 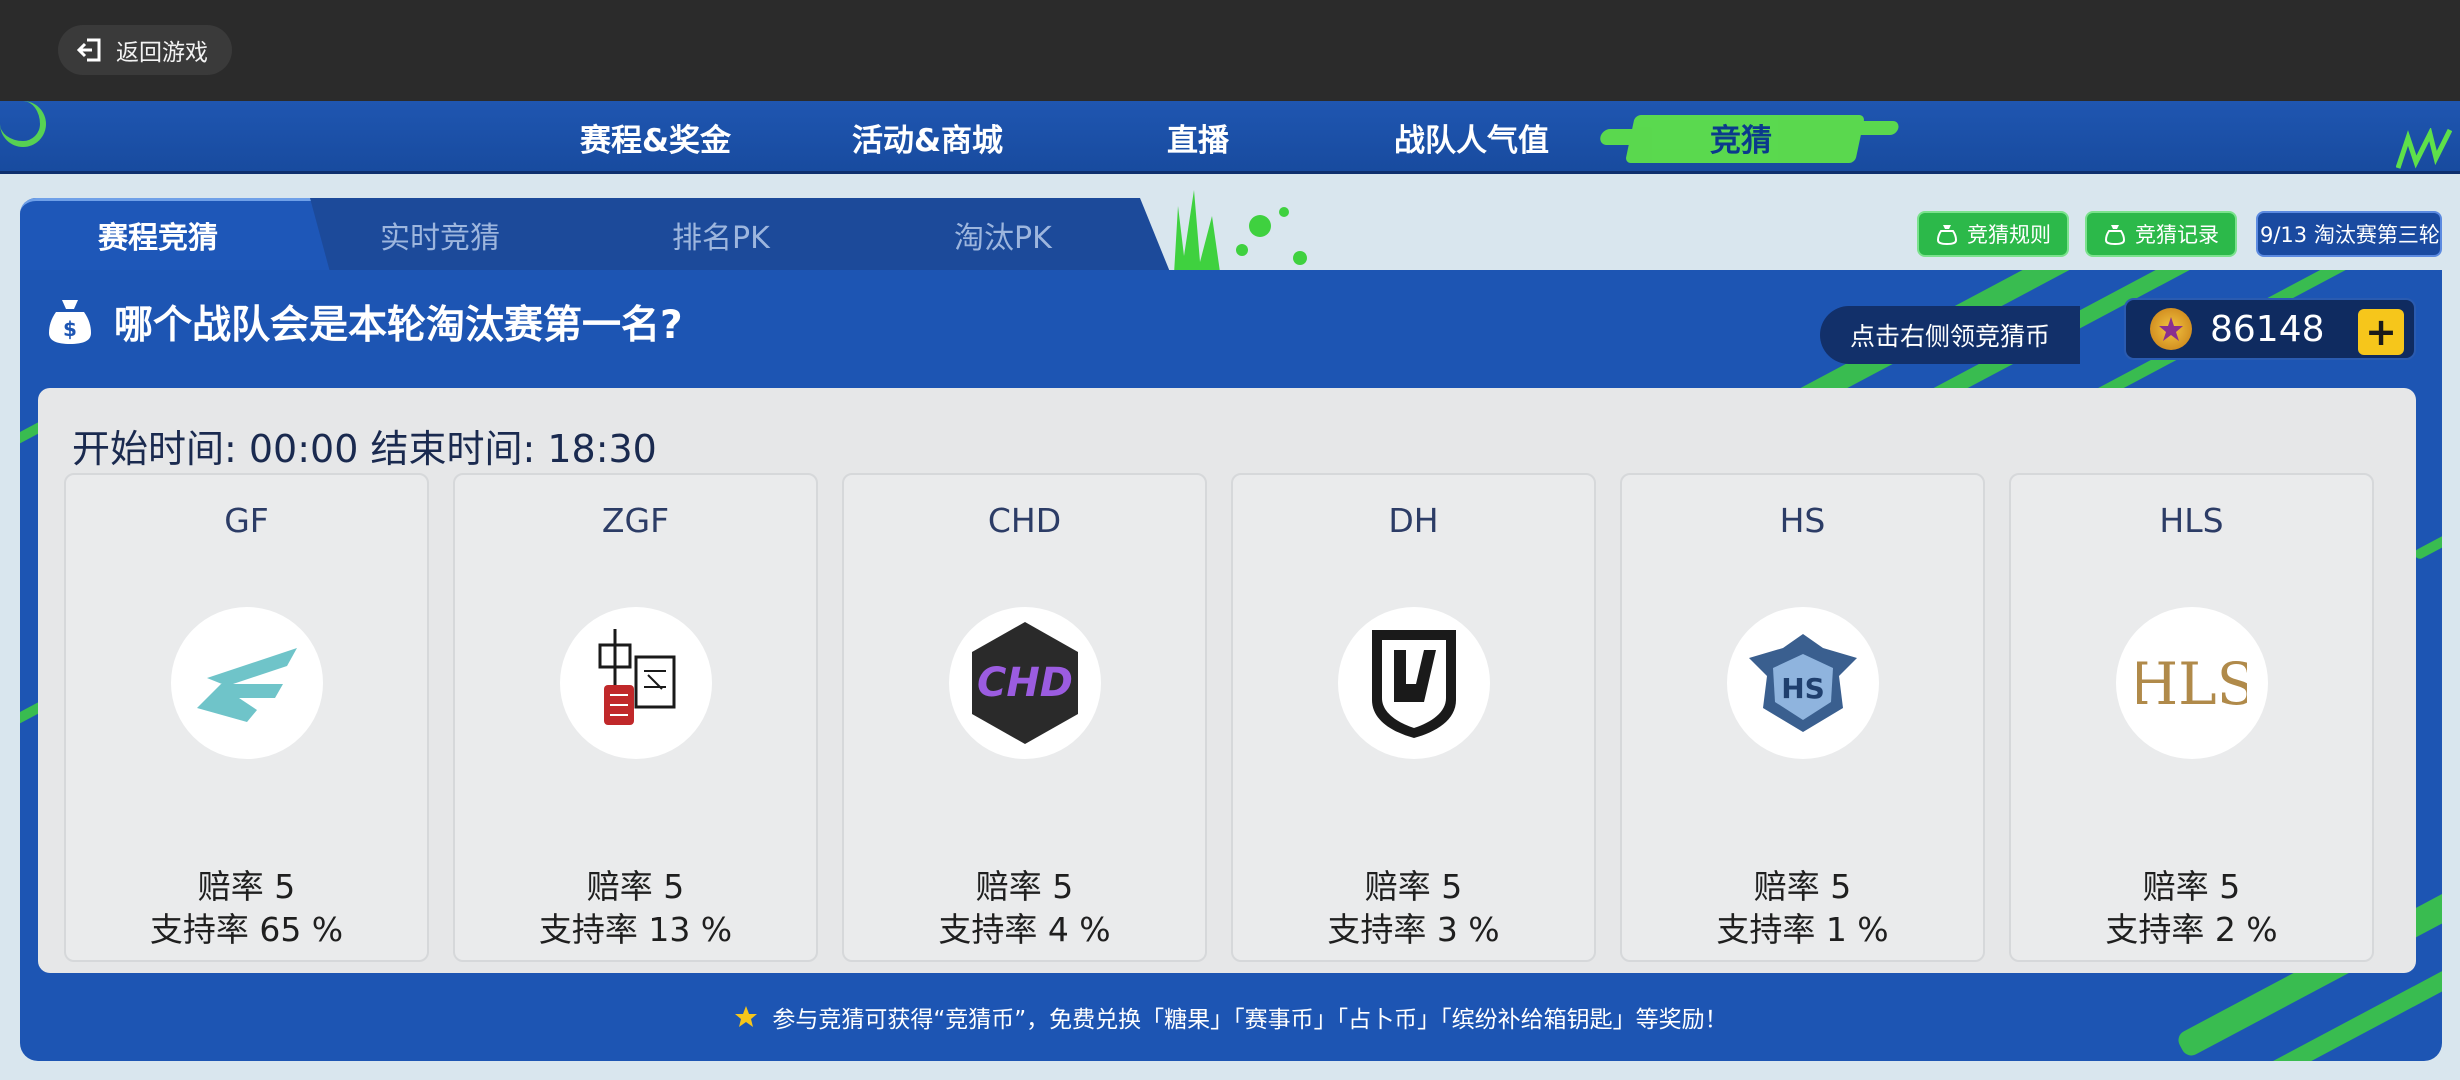 I want to click on team-card-zgf: ZGF 赔率 5 支持率 13 %, so click(x=635, y=717).